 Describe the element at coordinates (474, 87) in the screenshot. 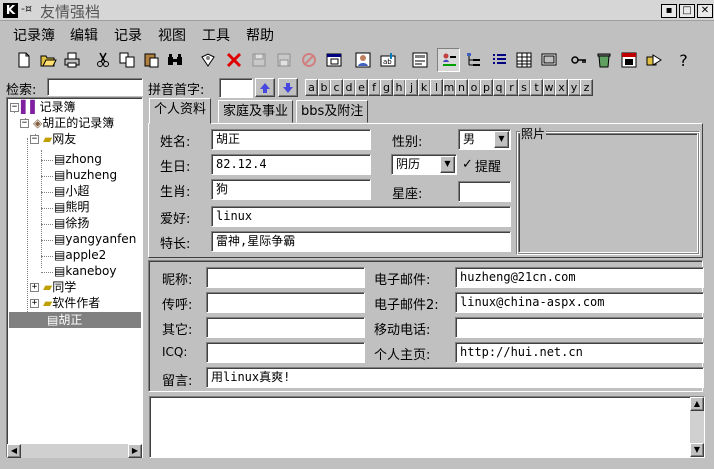

I see `letter-button-o: o` at that location.